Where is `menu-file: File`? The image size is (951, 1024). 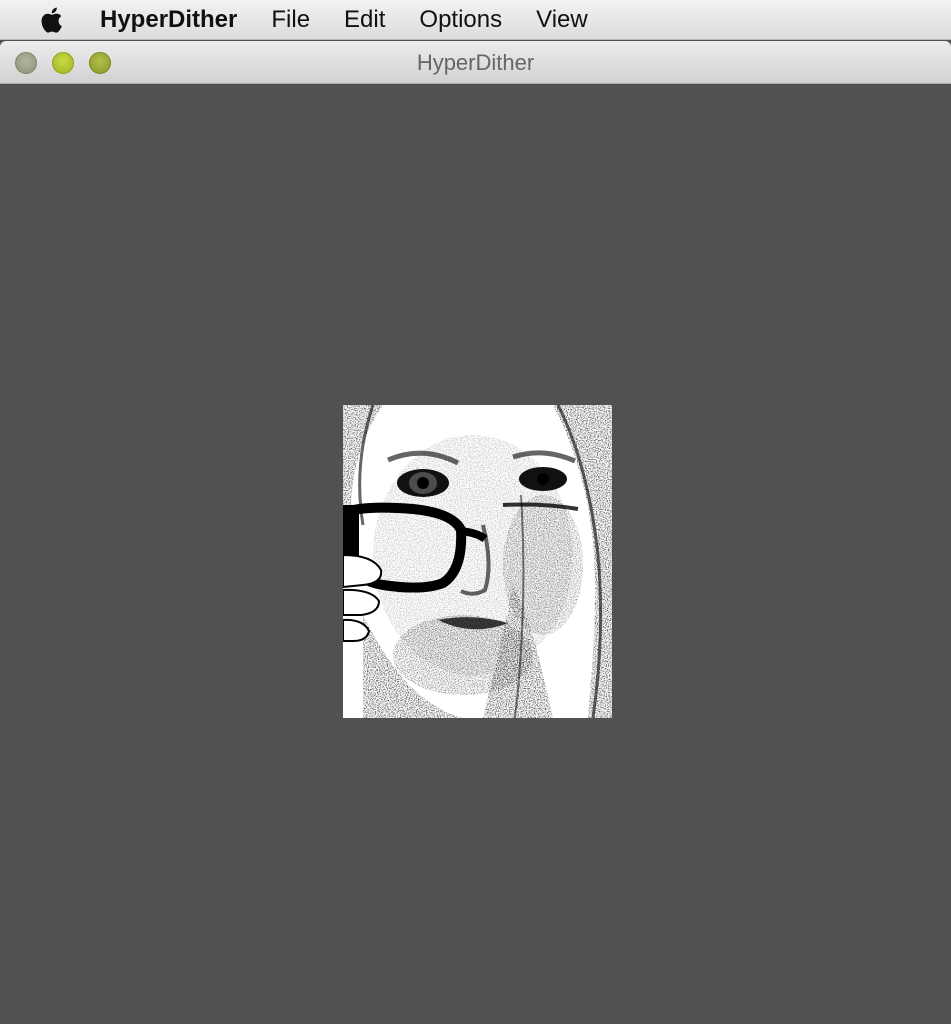
menu-file: File is located at coordinates (290, 20).